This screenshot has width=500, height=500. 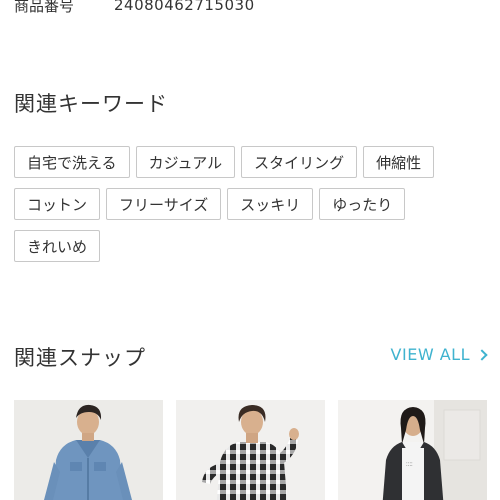 I want to click on keyword-tag: 自宅で洗える, so click(x=72, y=162).